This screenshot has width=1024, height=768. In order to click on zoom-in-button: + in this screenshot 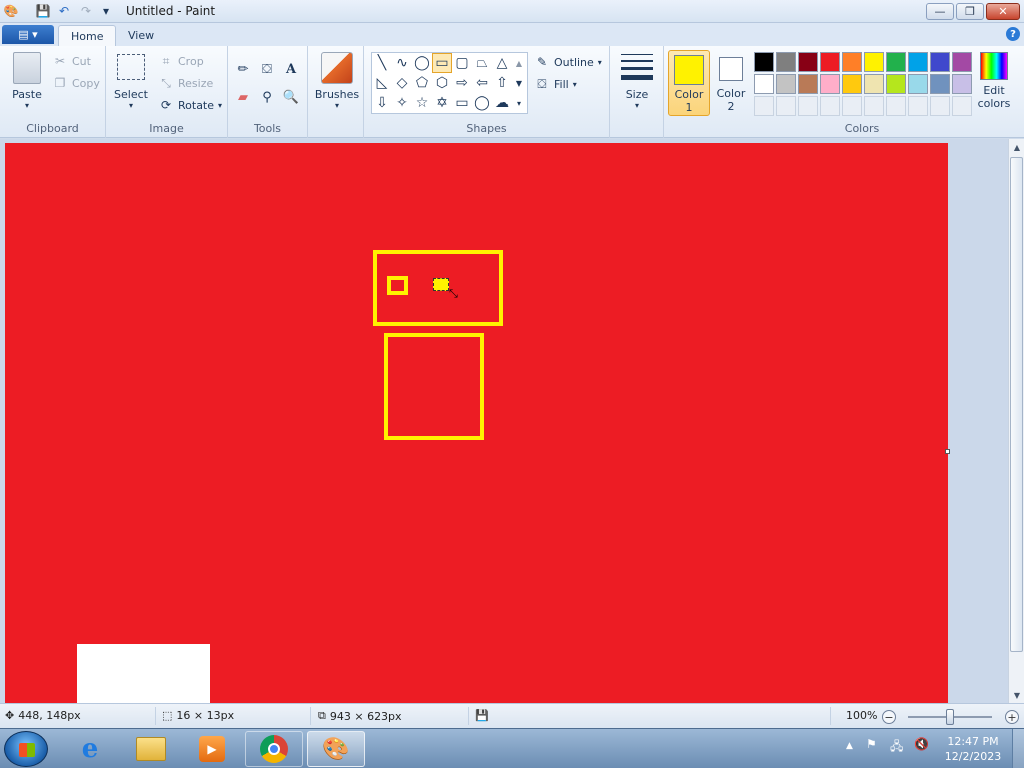, I will do `click(1012, 717)`.